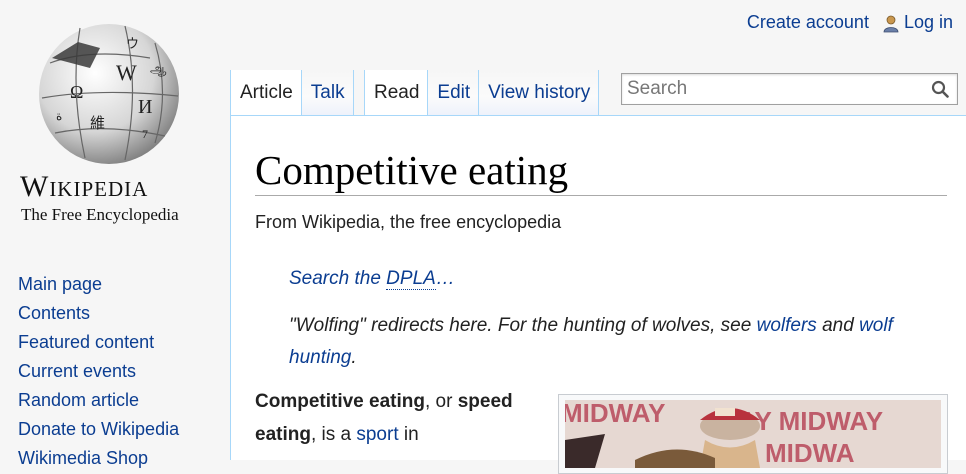 This screenshot has height=474, width=966. I want to click on tab-article: Article, so click(266, 93).